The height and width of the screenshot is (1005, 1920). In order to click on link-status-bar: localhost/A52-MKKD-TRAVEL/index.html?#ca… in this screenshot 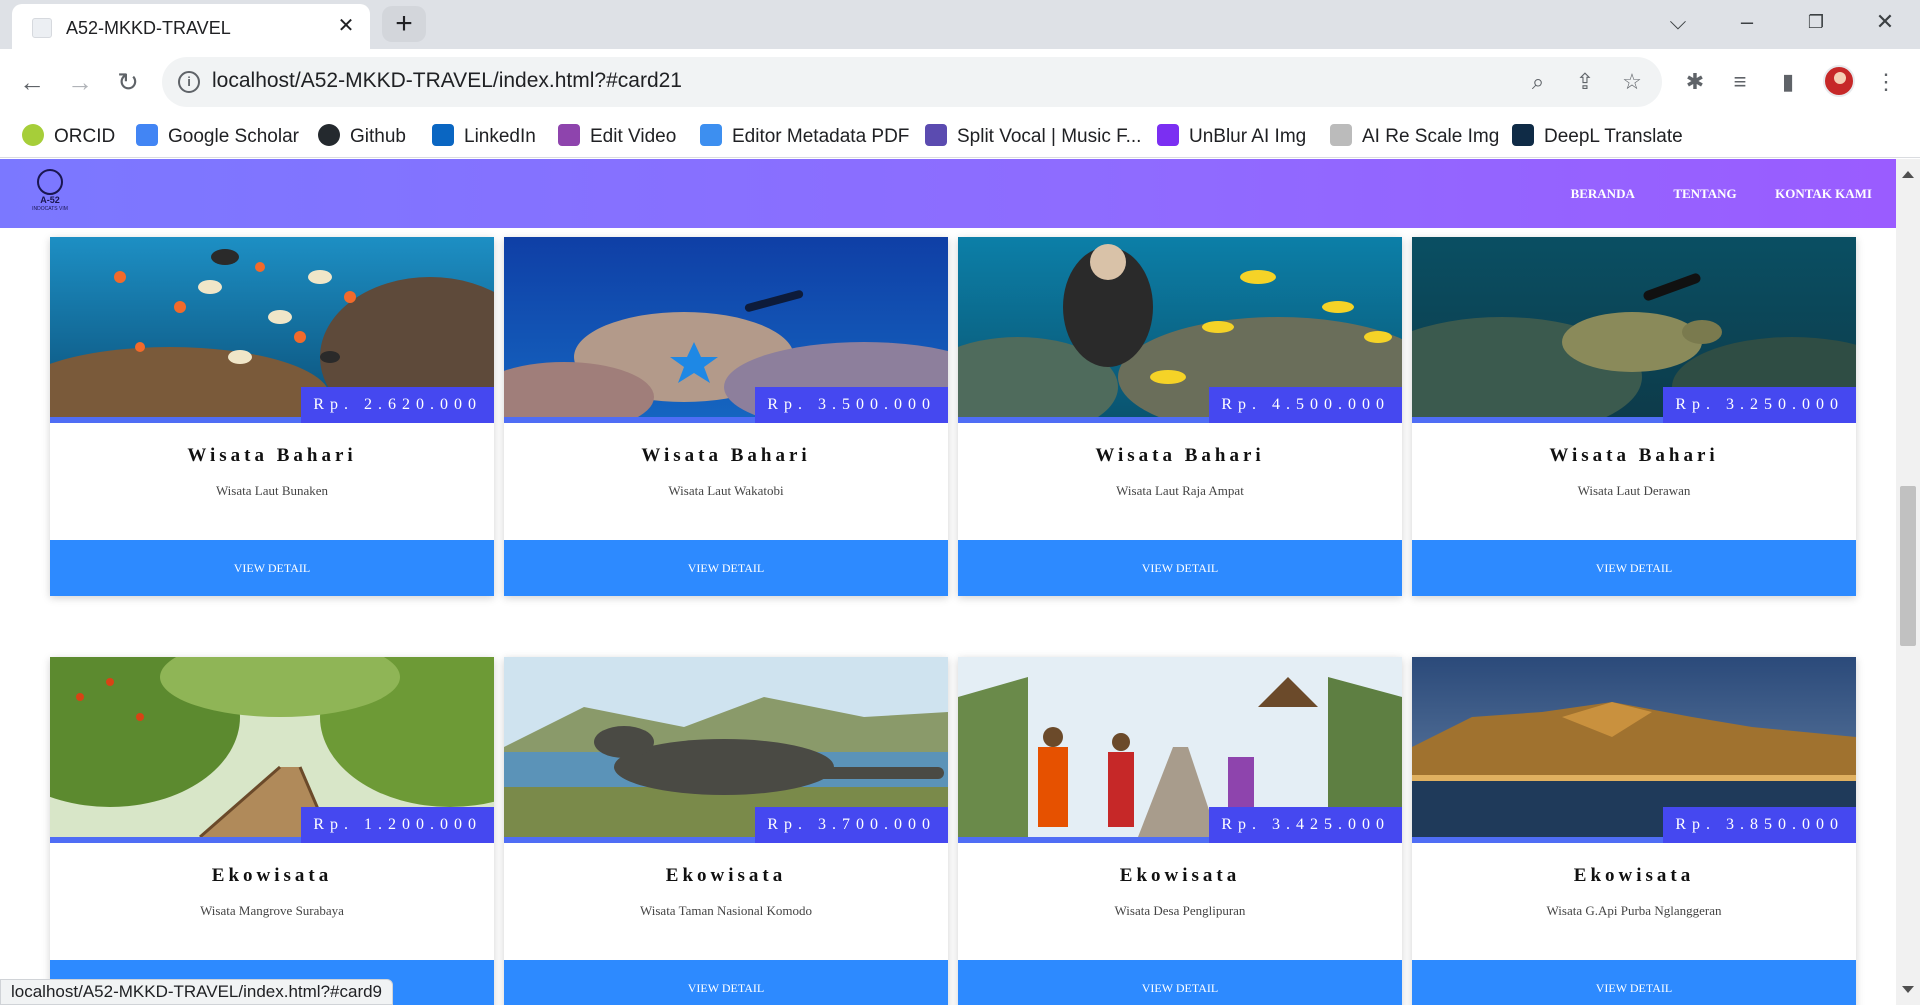, I will do `click(197, 992)`.